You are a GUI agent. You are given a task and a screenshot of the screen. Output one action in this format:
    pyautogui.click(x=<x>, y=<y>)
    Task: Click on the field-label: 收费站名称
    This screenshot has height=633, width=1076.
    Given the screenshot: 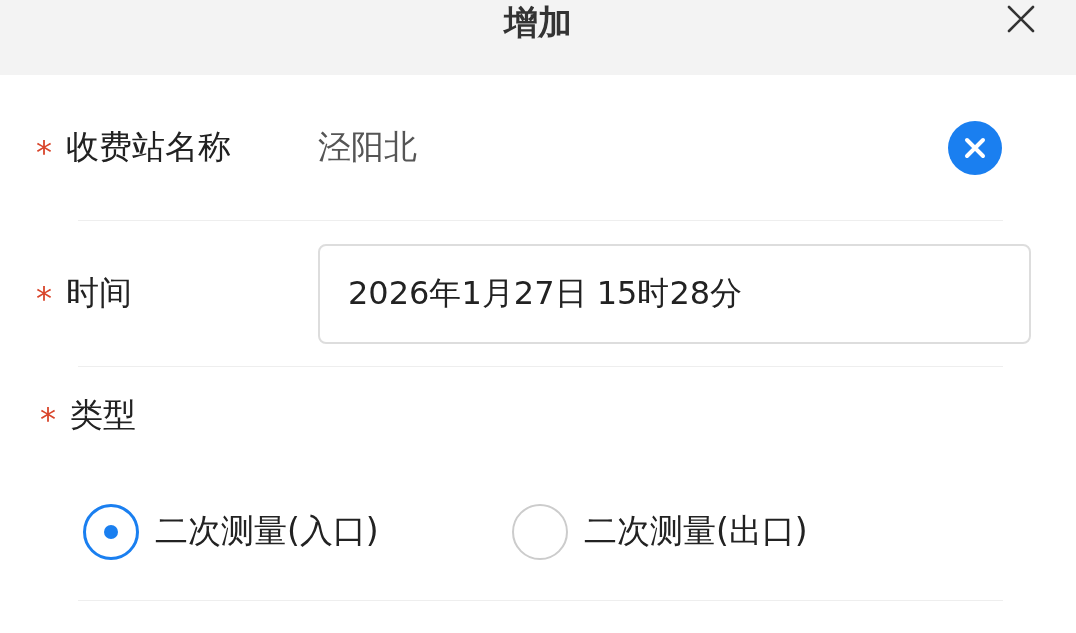 What is the action you would take?
    pyautogui.click(x=149, y=147)
    